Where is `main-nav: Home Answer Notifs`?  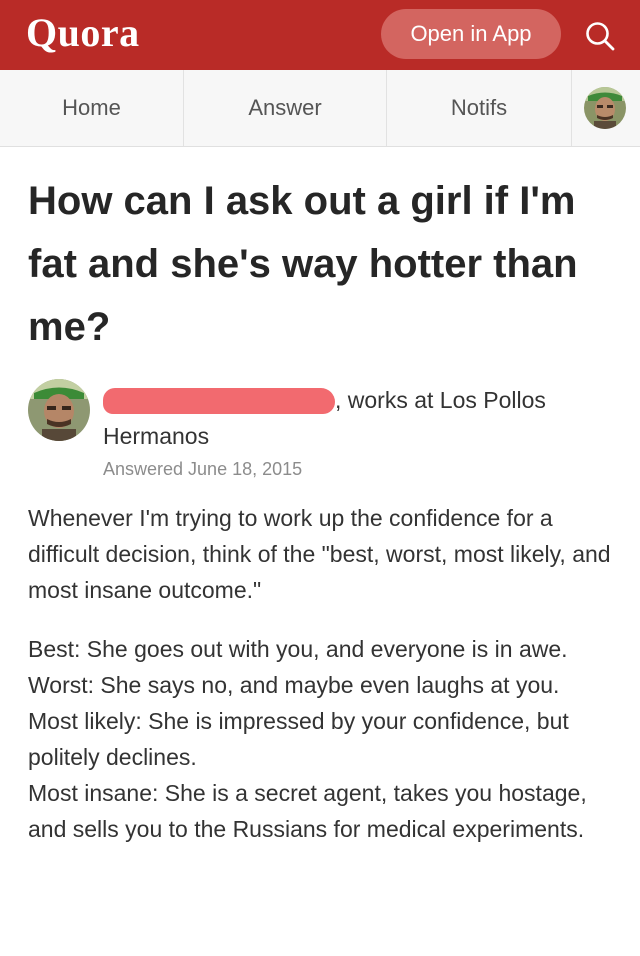 main-nav: Home Answer Notifs is located at coordinates (320, 108).